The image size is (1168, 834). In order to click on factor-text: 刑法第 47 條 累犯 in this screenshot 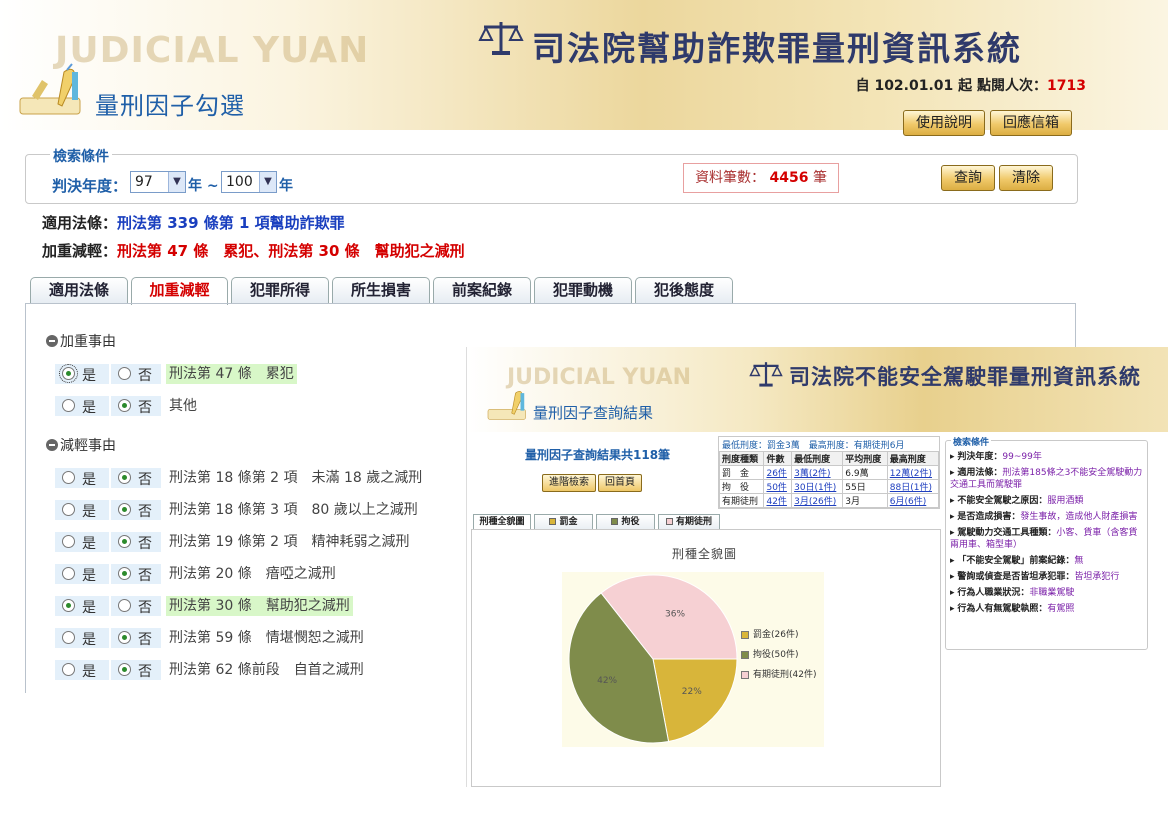, I will do `click(231, 374)`.